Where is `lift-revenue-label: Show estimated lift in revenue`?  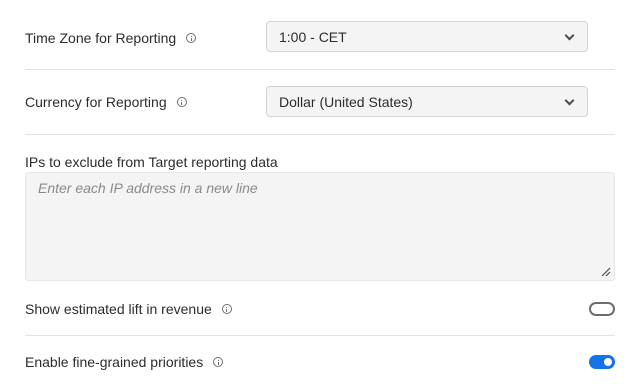
lift-revenue-label: Show estimated lift in revenue is located at coordinates (118, 309).